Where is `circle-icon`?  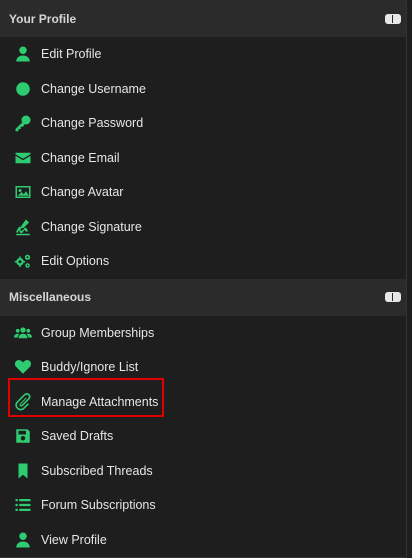 circle-icon is located at coordinates (23, 89).